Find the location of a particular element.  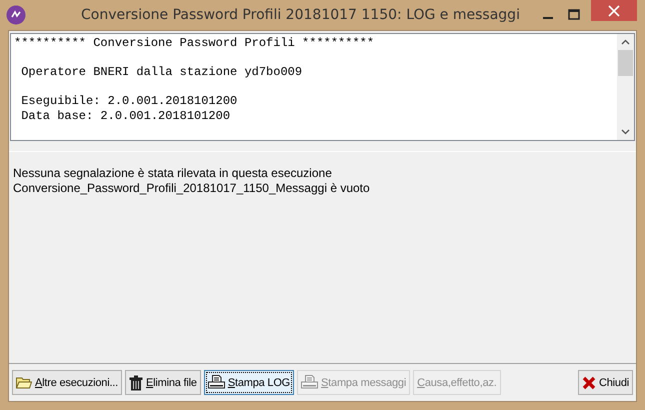

scrollbar is located at coordinates (625, 87).